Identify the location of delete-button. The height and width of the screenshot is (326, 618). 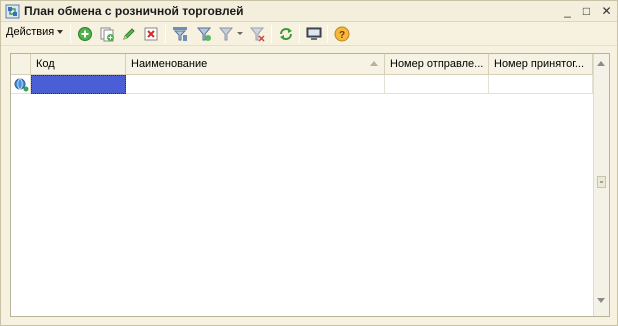
(151, 34).